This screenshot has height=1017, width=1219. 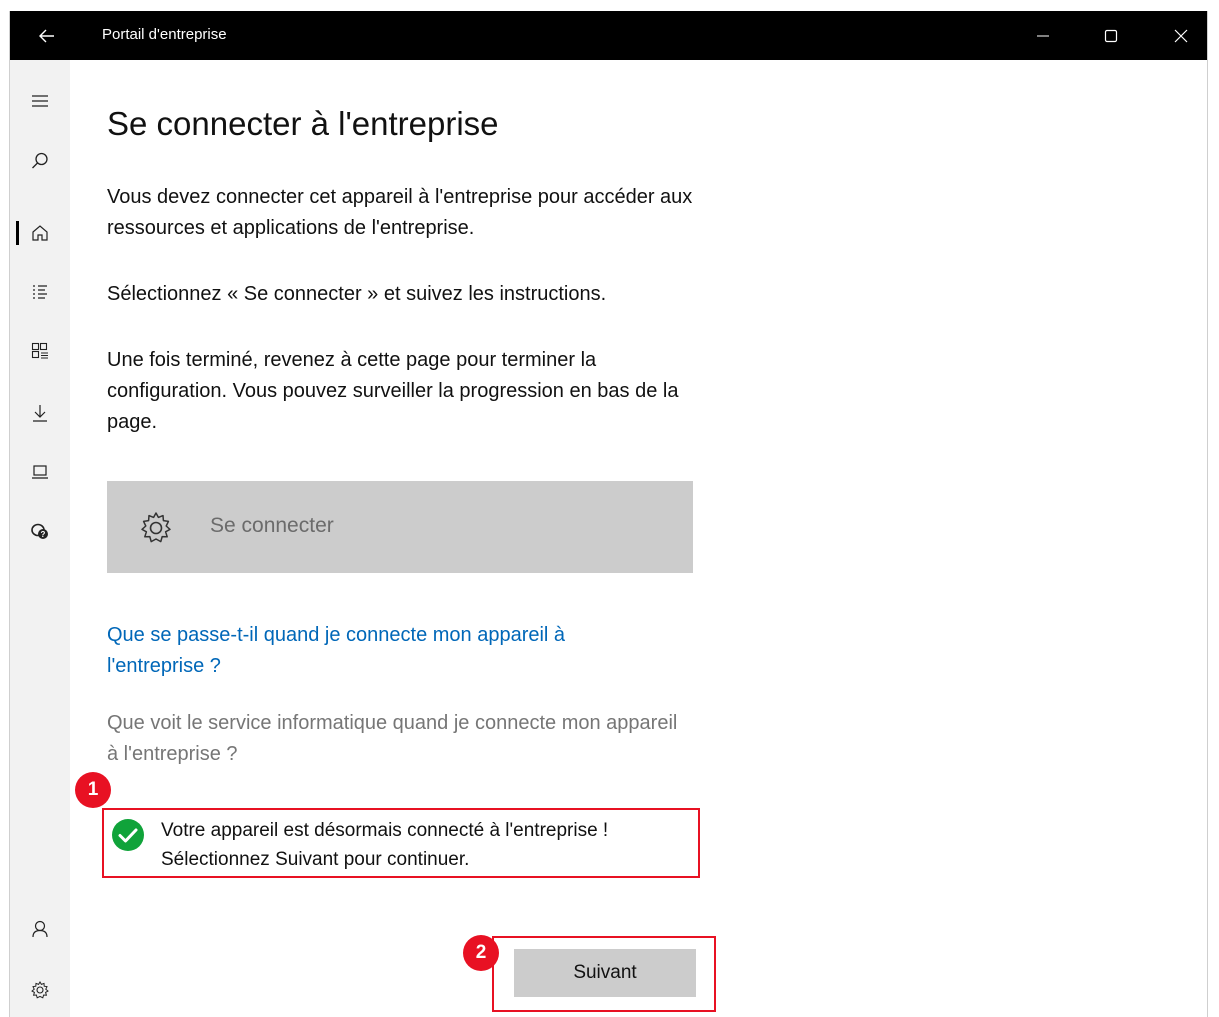 What do you see at coordinates (164, 34) in the screenshot?
I see `window-title: Portail d'entreprise` at bounding box center [164, 34].